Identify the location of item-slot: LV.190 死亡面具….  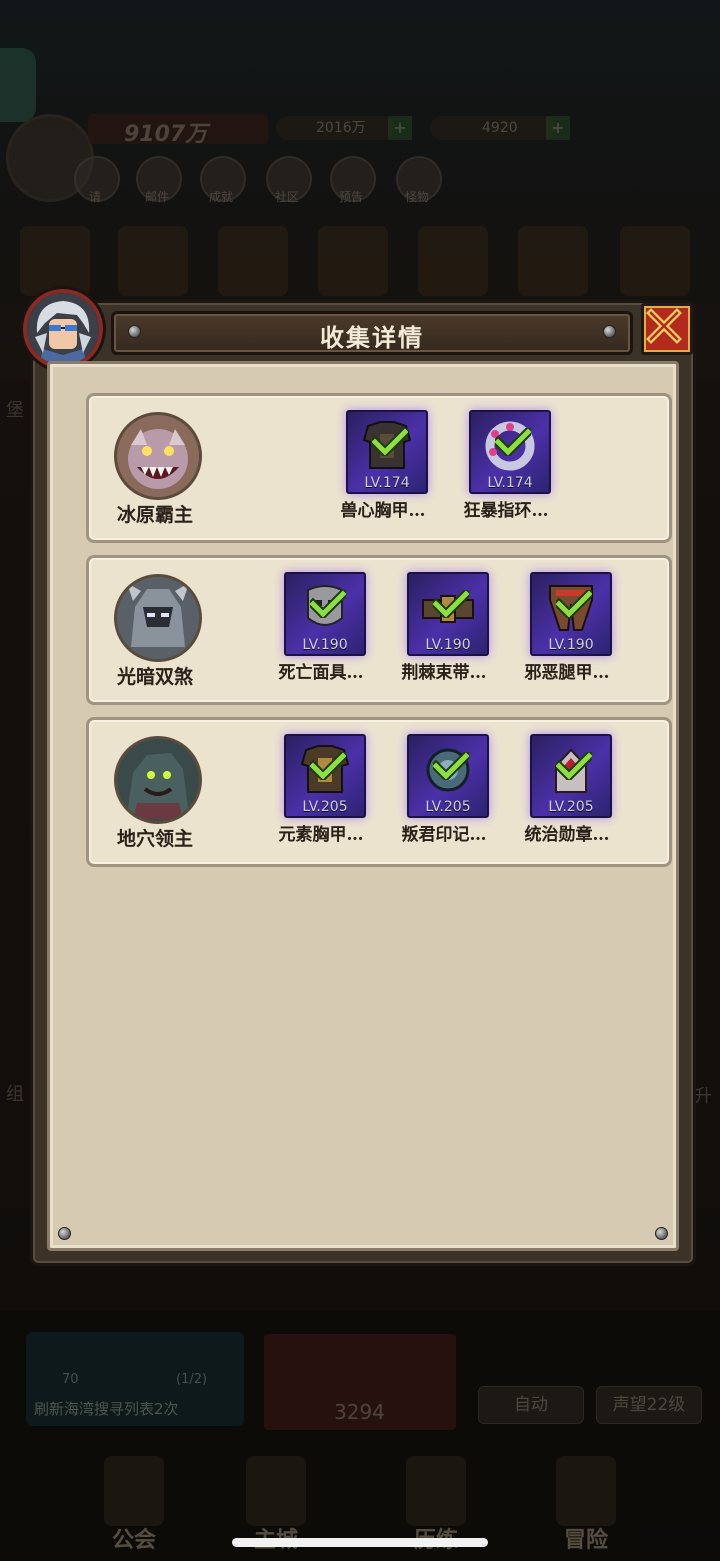
(321, 632).